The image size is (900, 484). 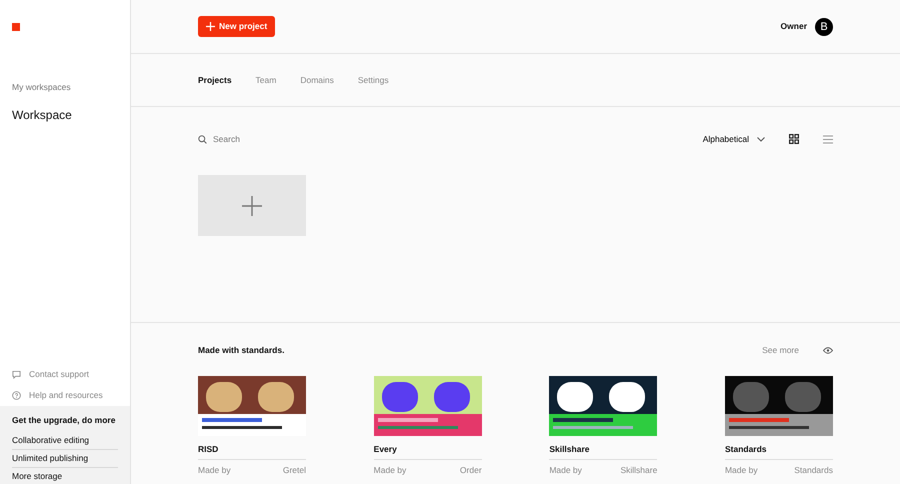 What do you see at coordinates (38, 476) in the screenshot?
I see `upgrade-feature: More storage` at bounding box center [38, 476].